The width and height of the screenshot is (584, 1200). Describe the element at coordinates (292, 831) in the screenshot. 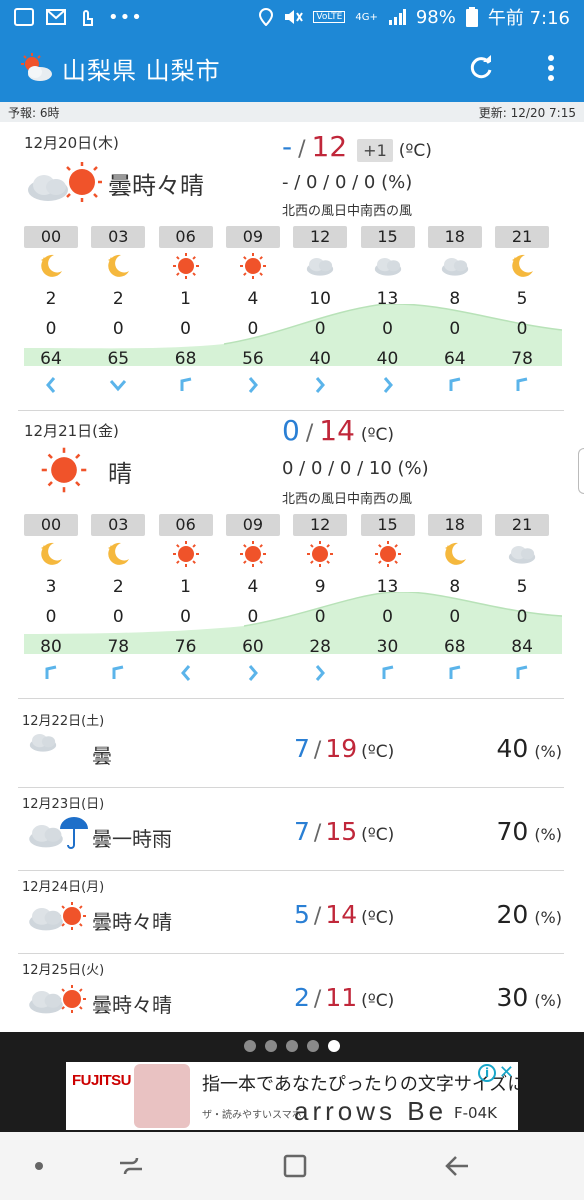

I see `daily-forecast-row: 12月23日(日) 曇一時雨 7 / 15 (ºC) 70 (%)` at that location.